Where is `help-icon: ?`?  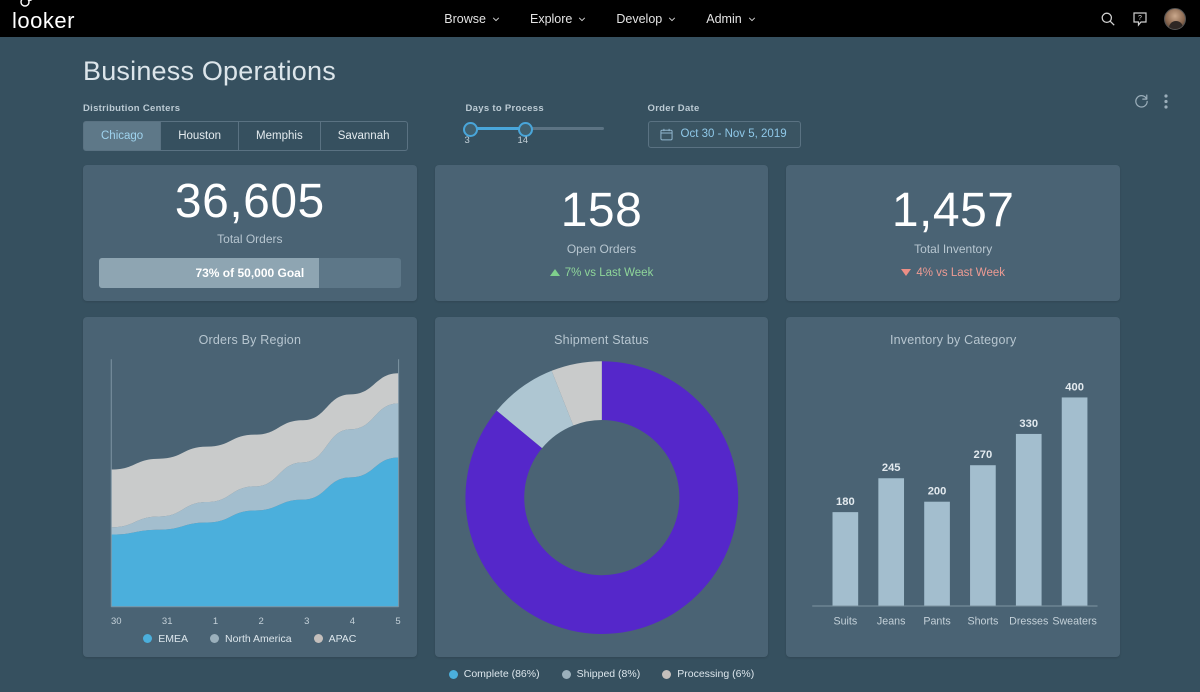 help-icon: ? is located at coordinates (1140, 19).